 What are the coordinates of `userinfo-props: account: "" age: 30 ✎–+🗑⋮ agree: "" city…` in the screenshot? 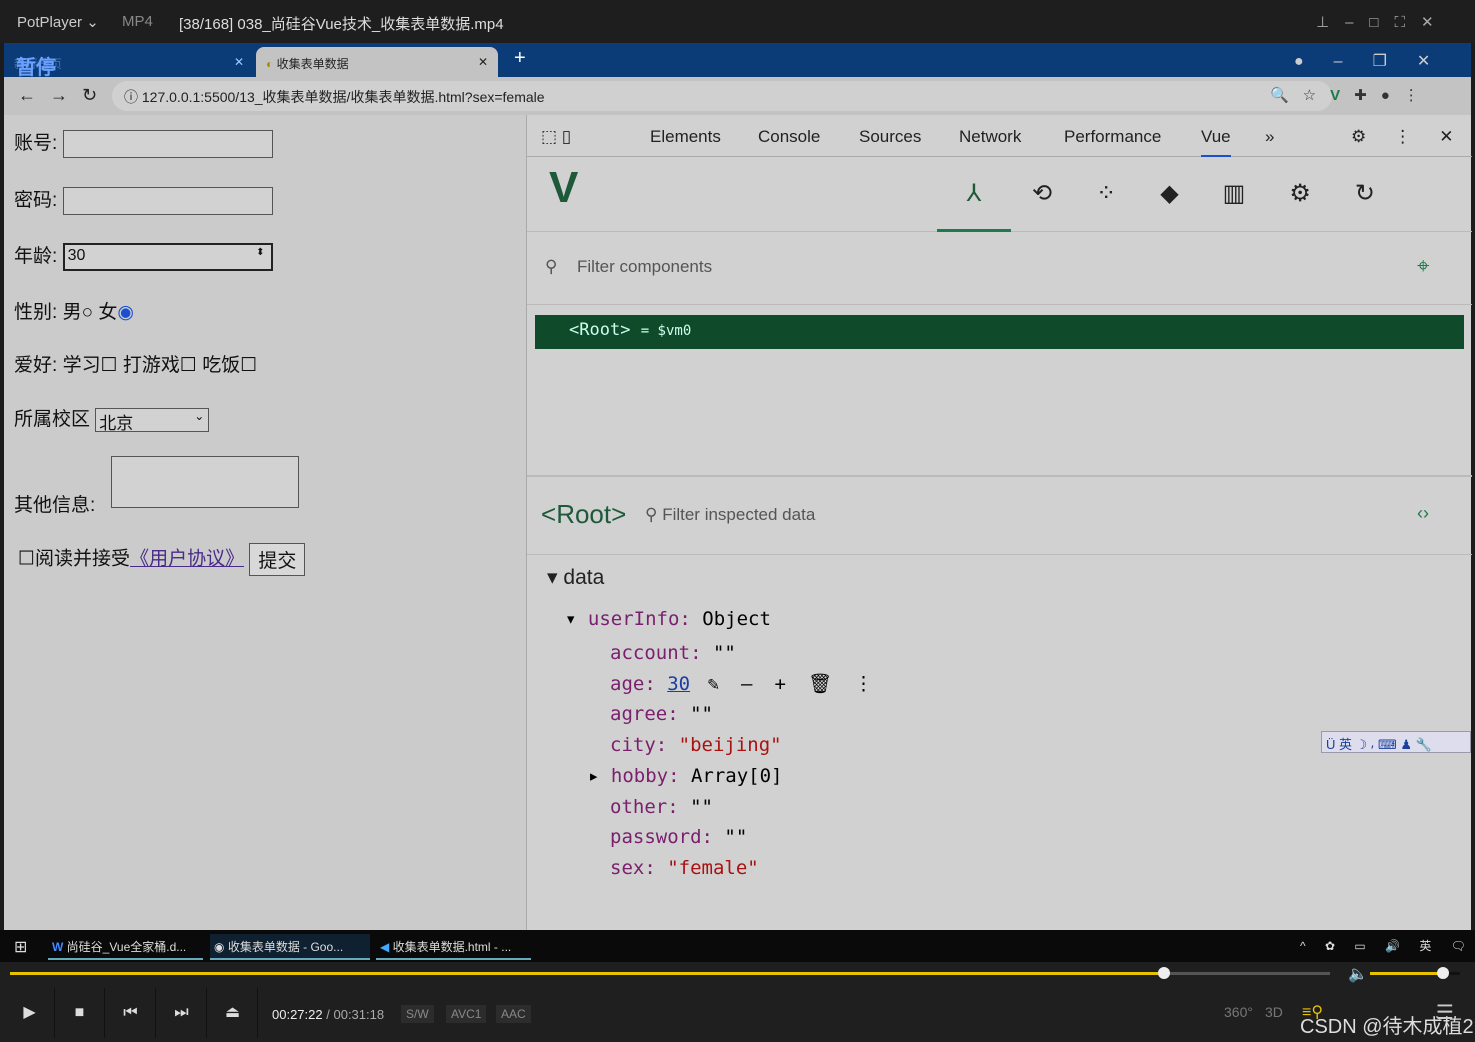 It's located at (741, 761).